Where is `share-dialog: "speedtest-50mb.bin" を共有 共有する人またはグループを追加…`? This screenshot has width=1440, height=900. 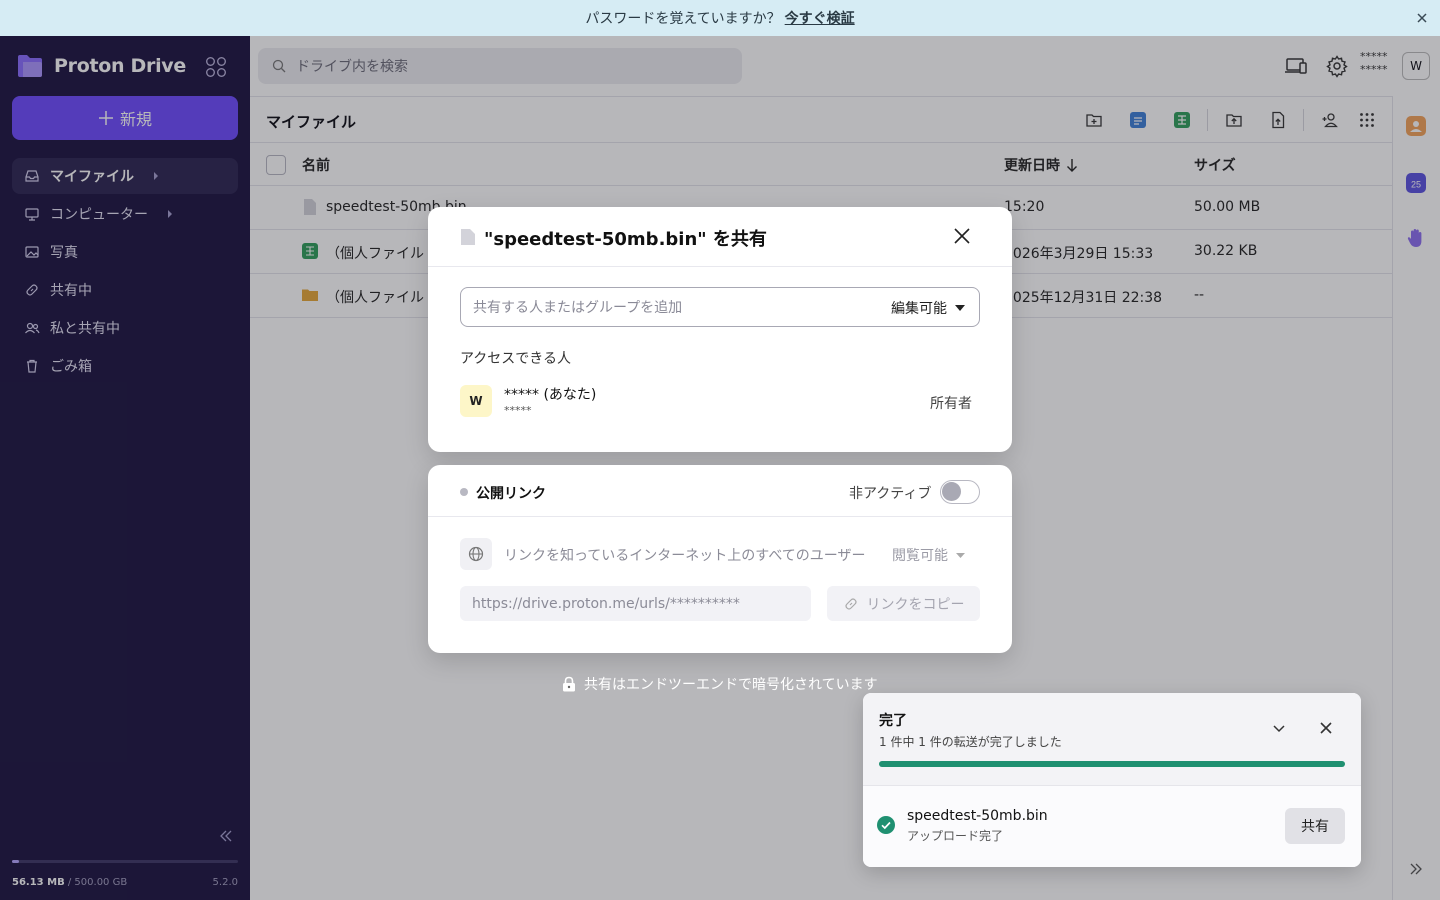 share-dialog: "speedtest-50mb.bin" を共有 共有する人またはグループを追加… is located at coordinates (720, 329).